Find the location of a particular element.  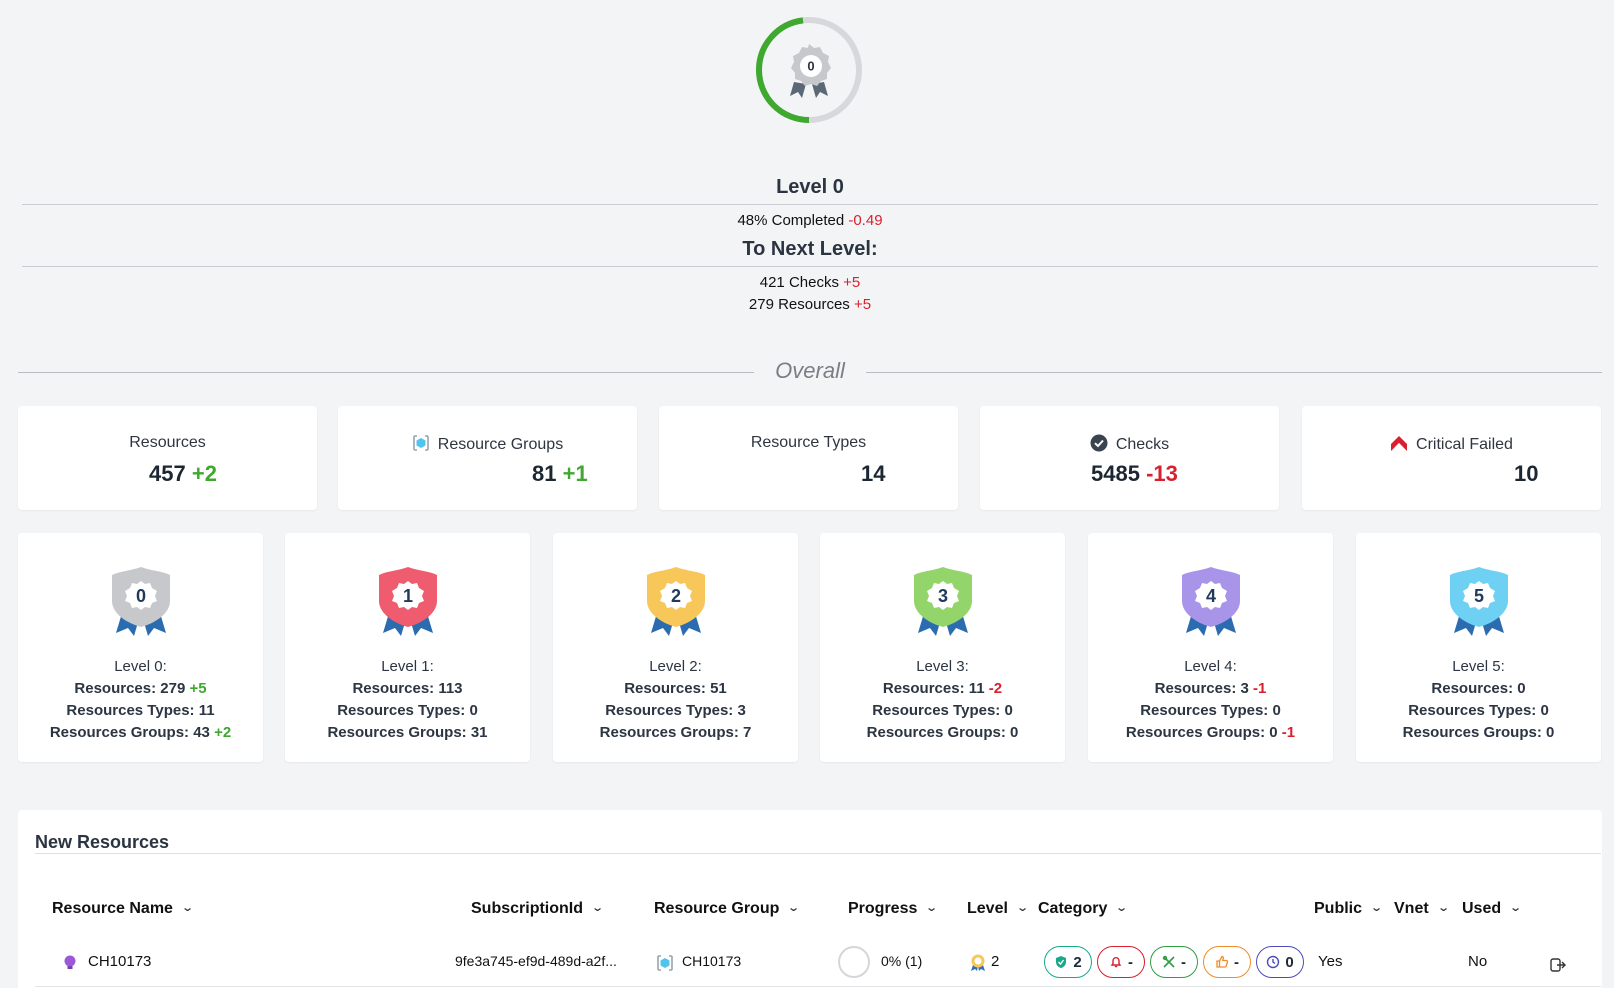

column-header-progress: Progress ⌄ is located at coordinates (893, 909).